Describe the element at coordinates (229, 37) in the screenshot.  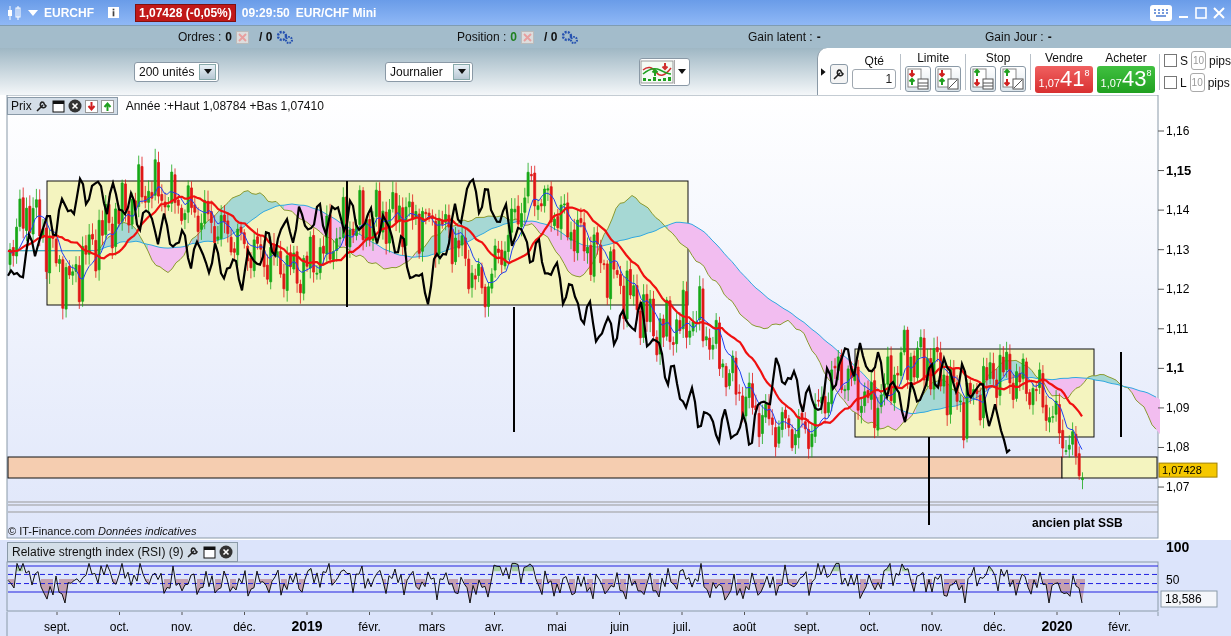
I see `orders-count: 0` at that location.